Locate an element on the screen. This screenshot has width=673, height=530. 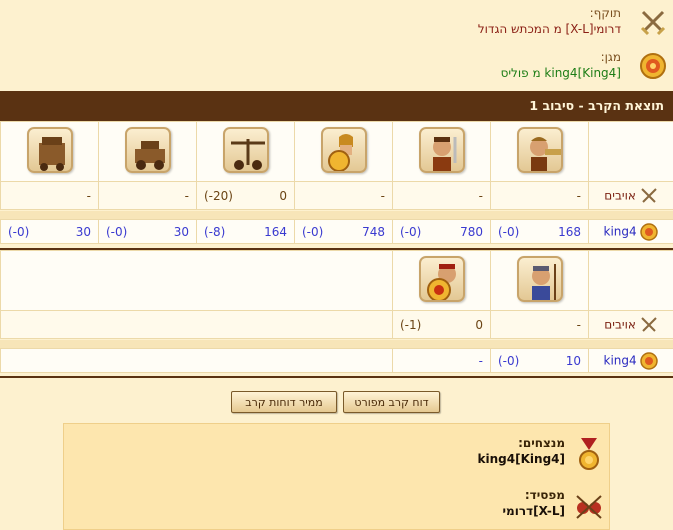
attacker-name-link: דרומי[X-L] מ המכתש הגדול is located at coordinates (549, 29).